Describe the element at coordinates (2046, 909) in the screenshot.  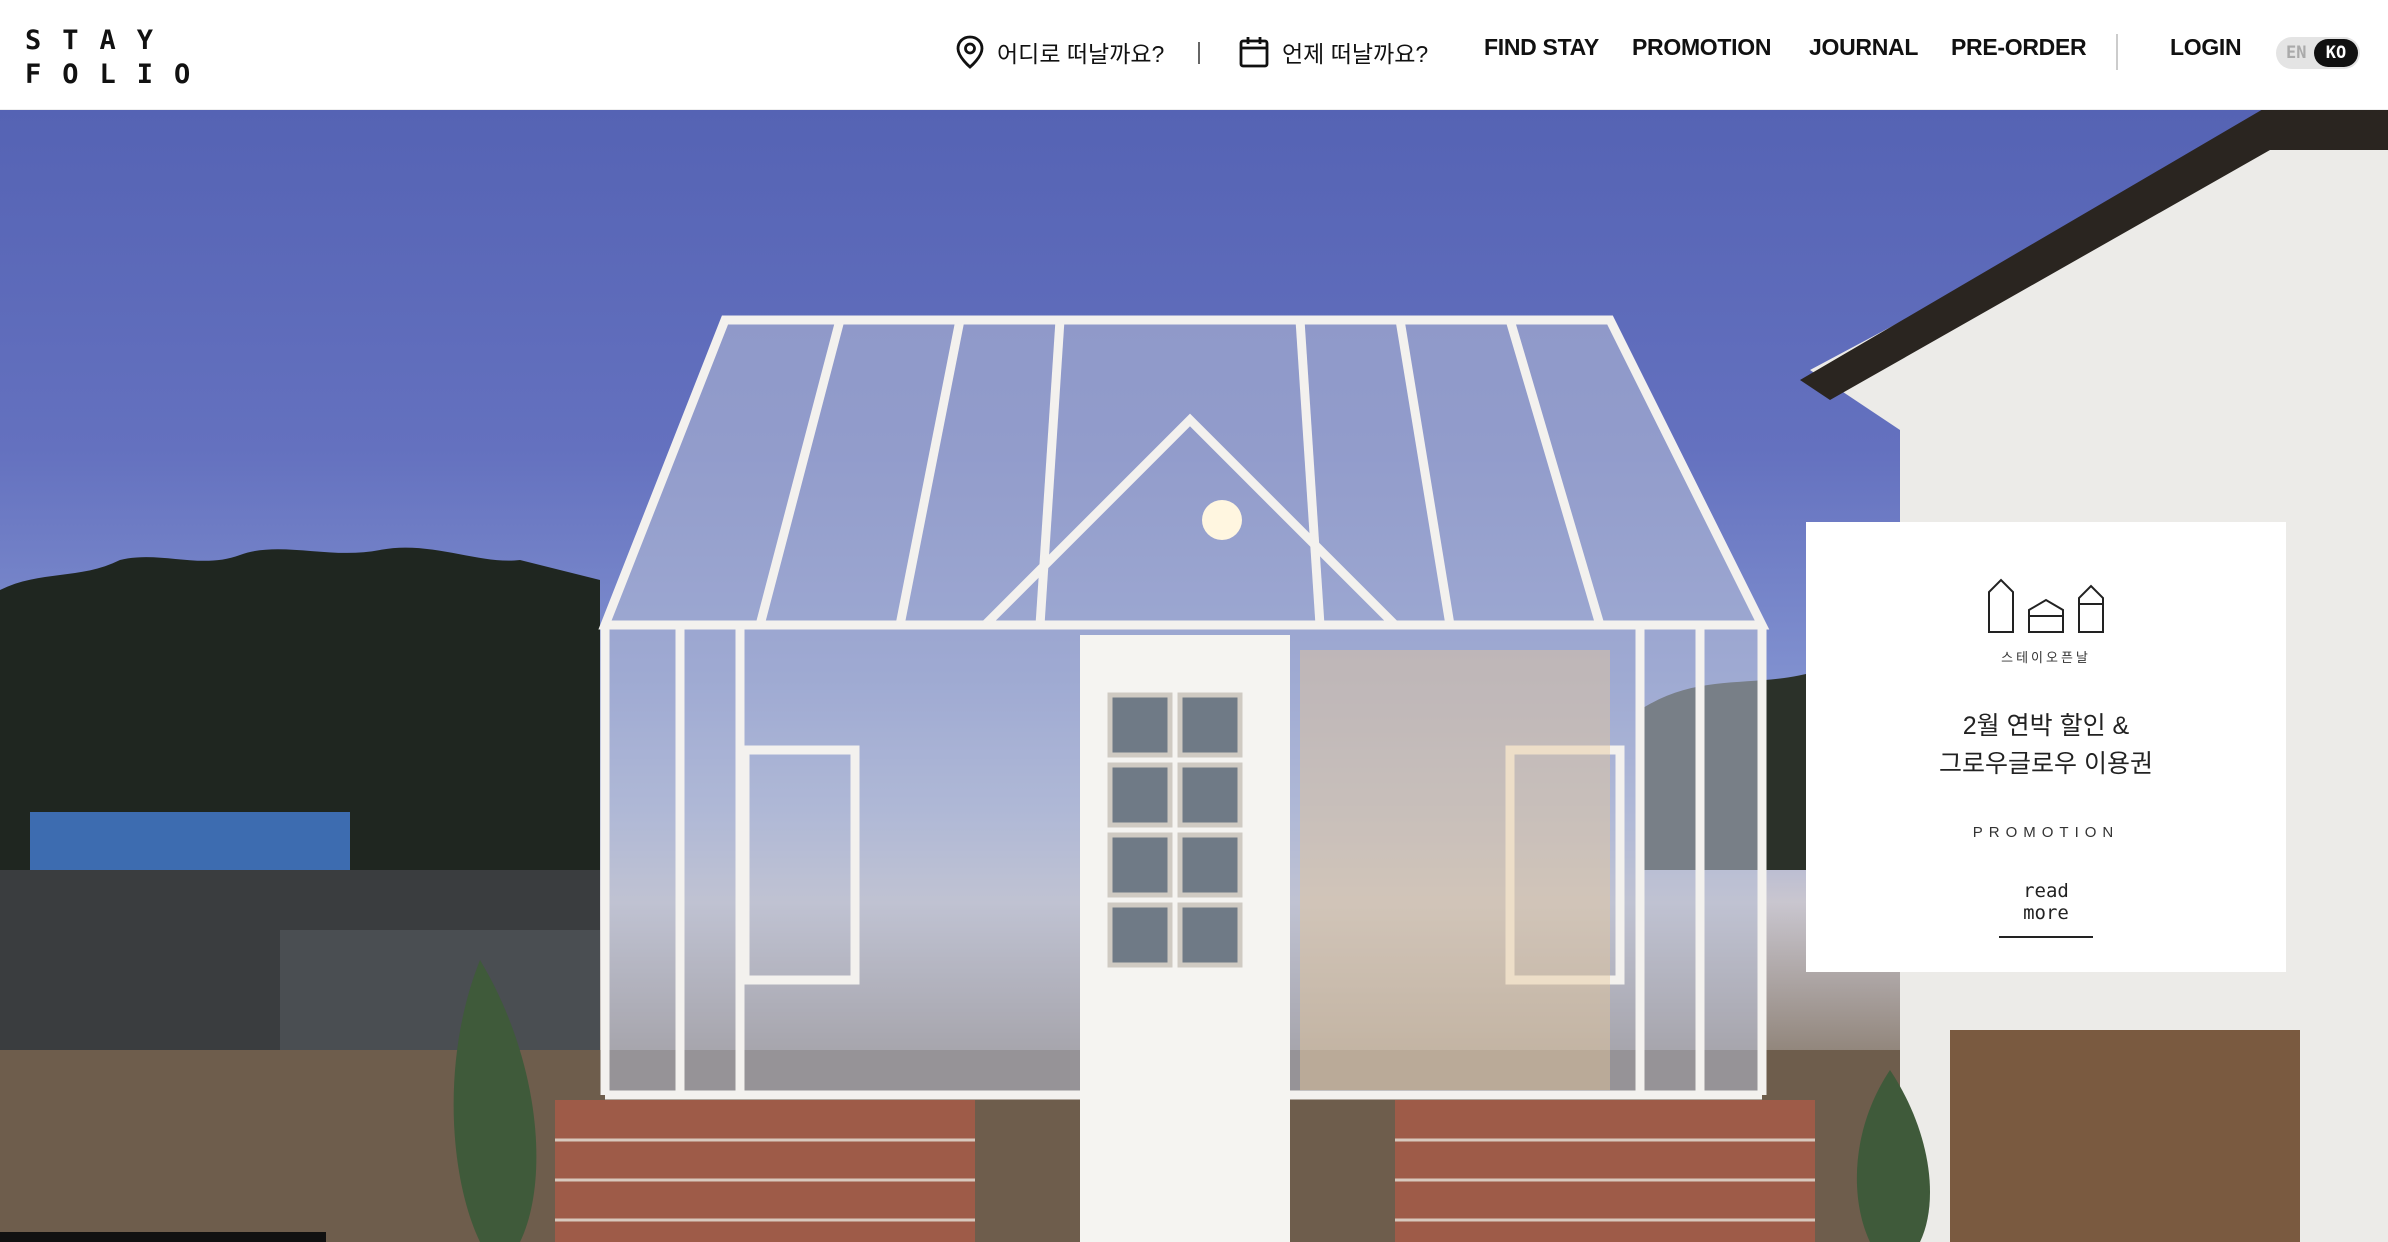
I see `read-more-link: read more` at that location.